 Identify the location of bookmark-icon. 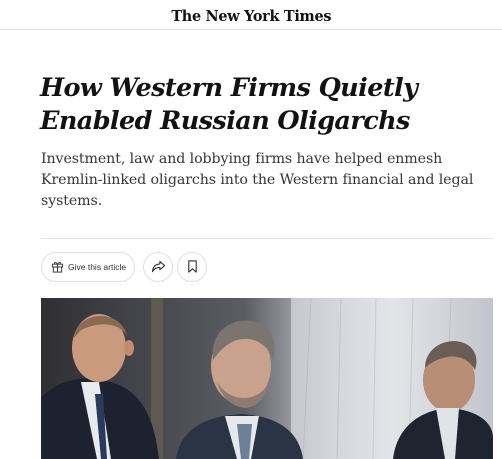
(192, 267).